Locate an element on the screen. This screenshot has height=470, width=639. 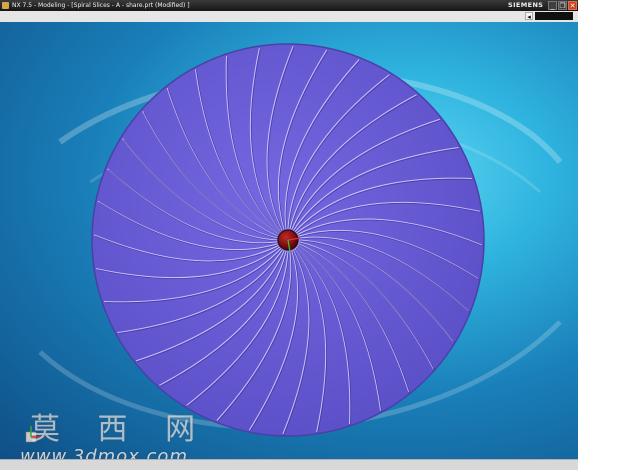
toolbar-expand-button: ◂ is located at coordinates (529, 16).